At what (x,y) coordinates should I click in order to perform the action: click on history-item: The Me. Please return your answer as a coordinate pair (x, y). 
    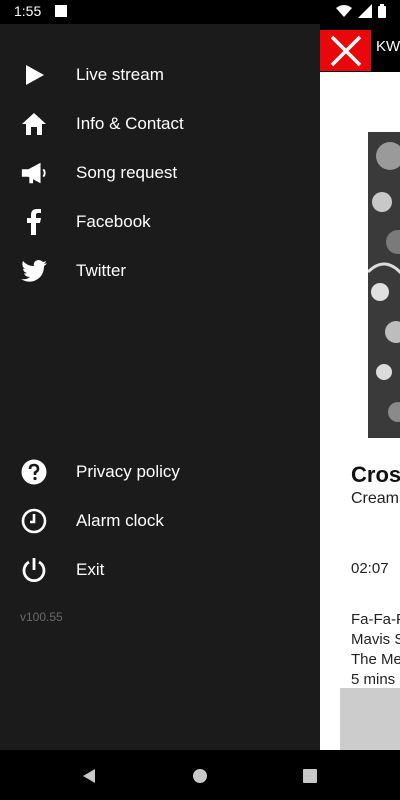
    Looking at the image, I should click on (375, 659).